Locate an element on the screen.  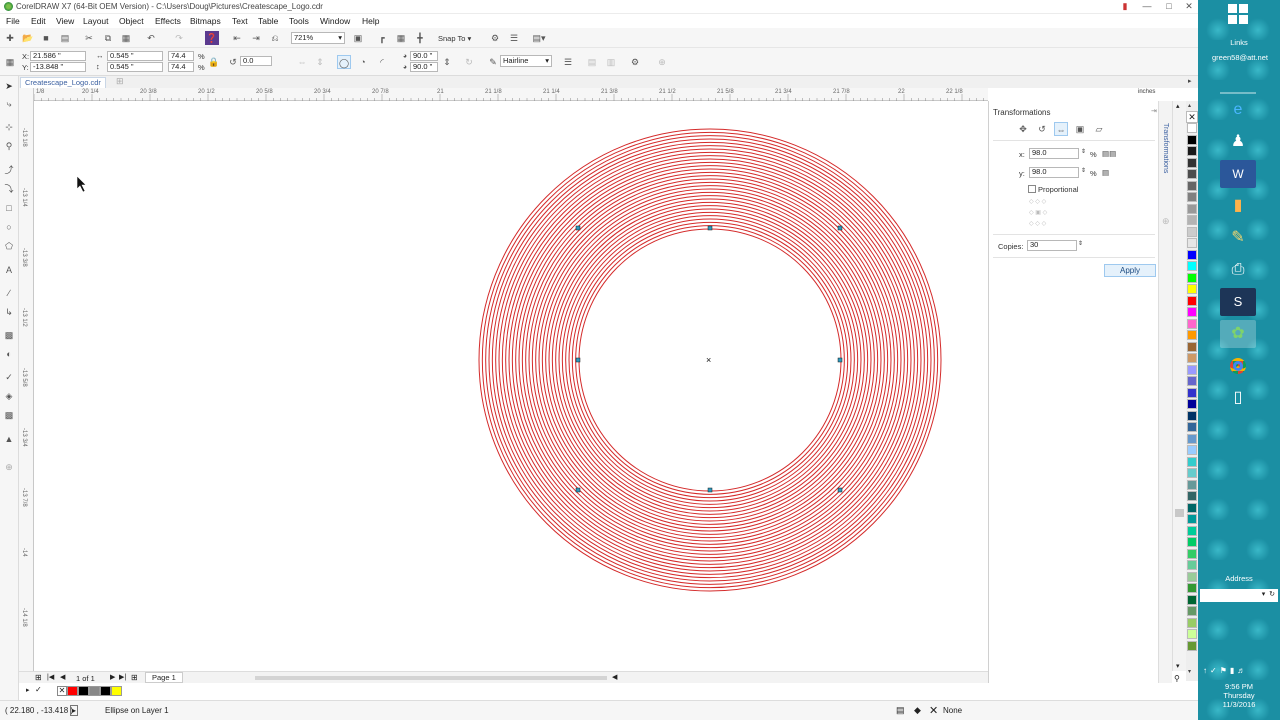
search-content-icon: ❓ is located at coordinates (212, 38).